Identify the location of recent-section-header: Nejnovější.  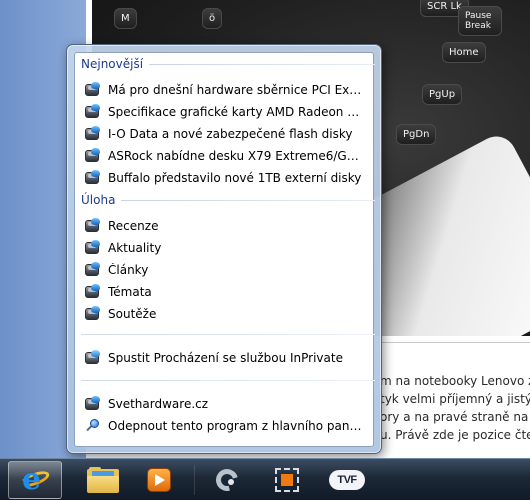
(228, 64).